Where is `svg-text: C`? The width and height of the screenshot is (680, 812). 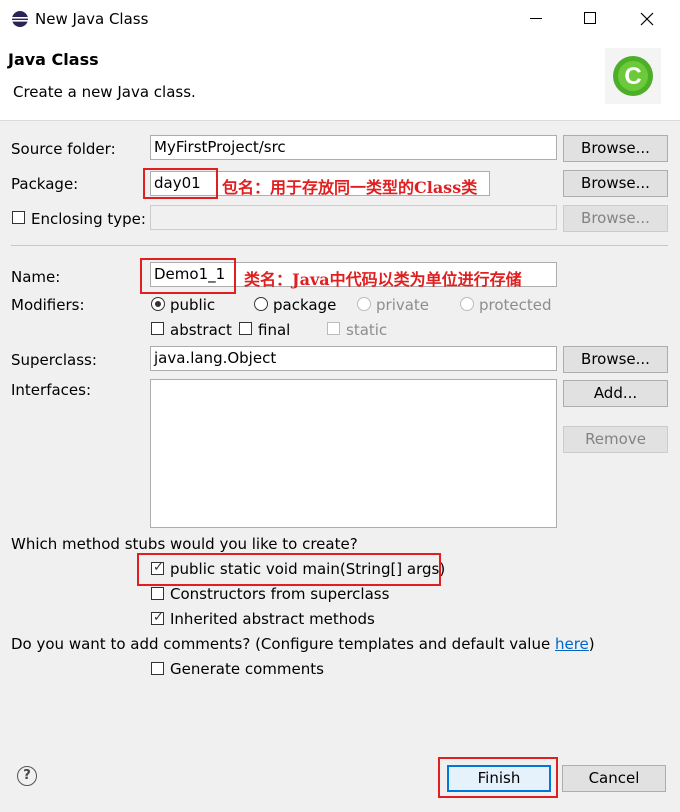 svg-text: C is located at coordinates (632, 76).